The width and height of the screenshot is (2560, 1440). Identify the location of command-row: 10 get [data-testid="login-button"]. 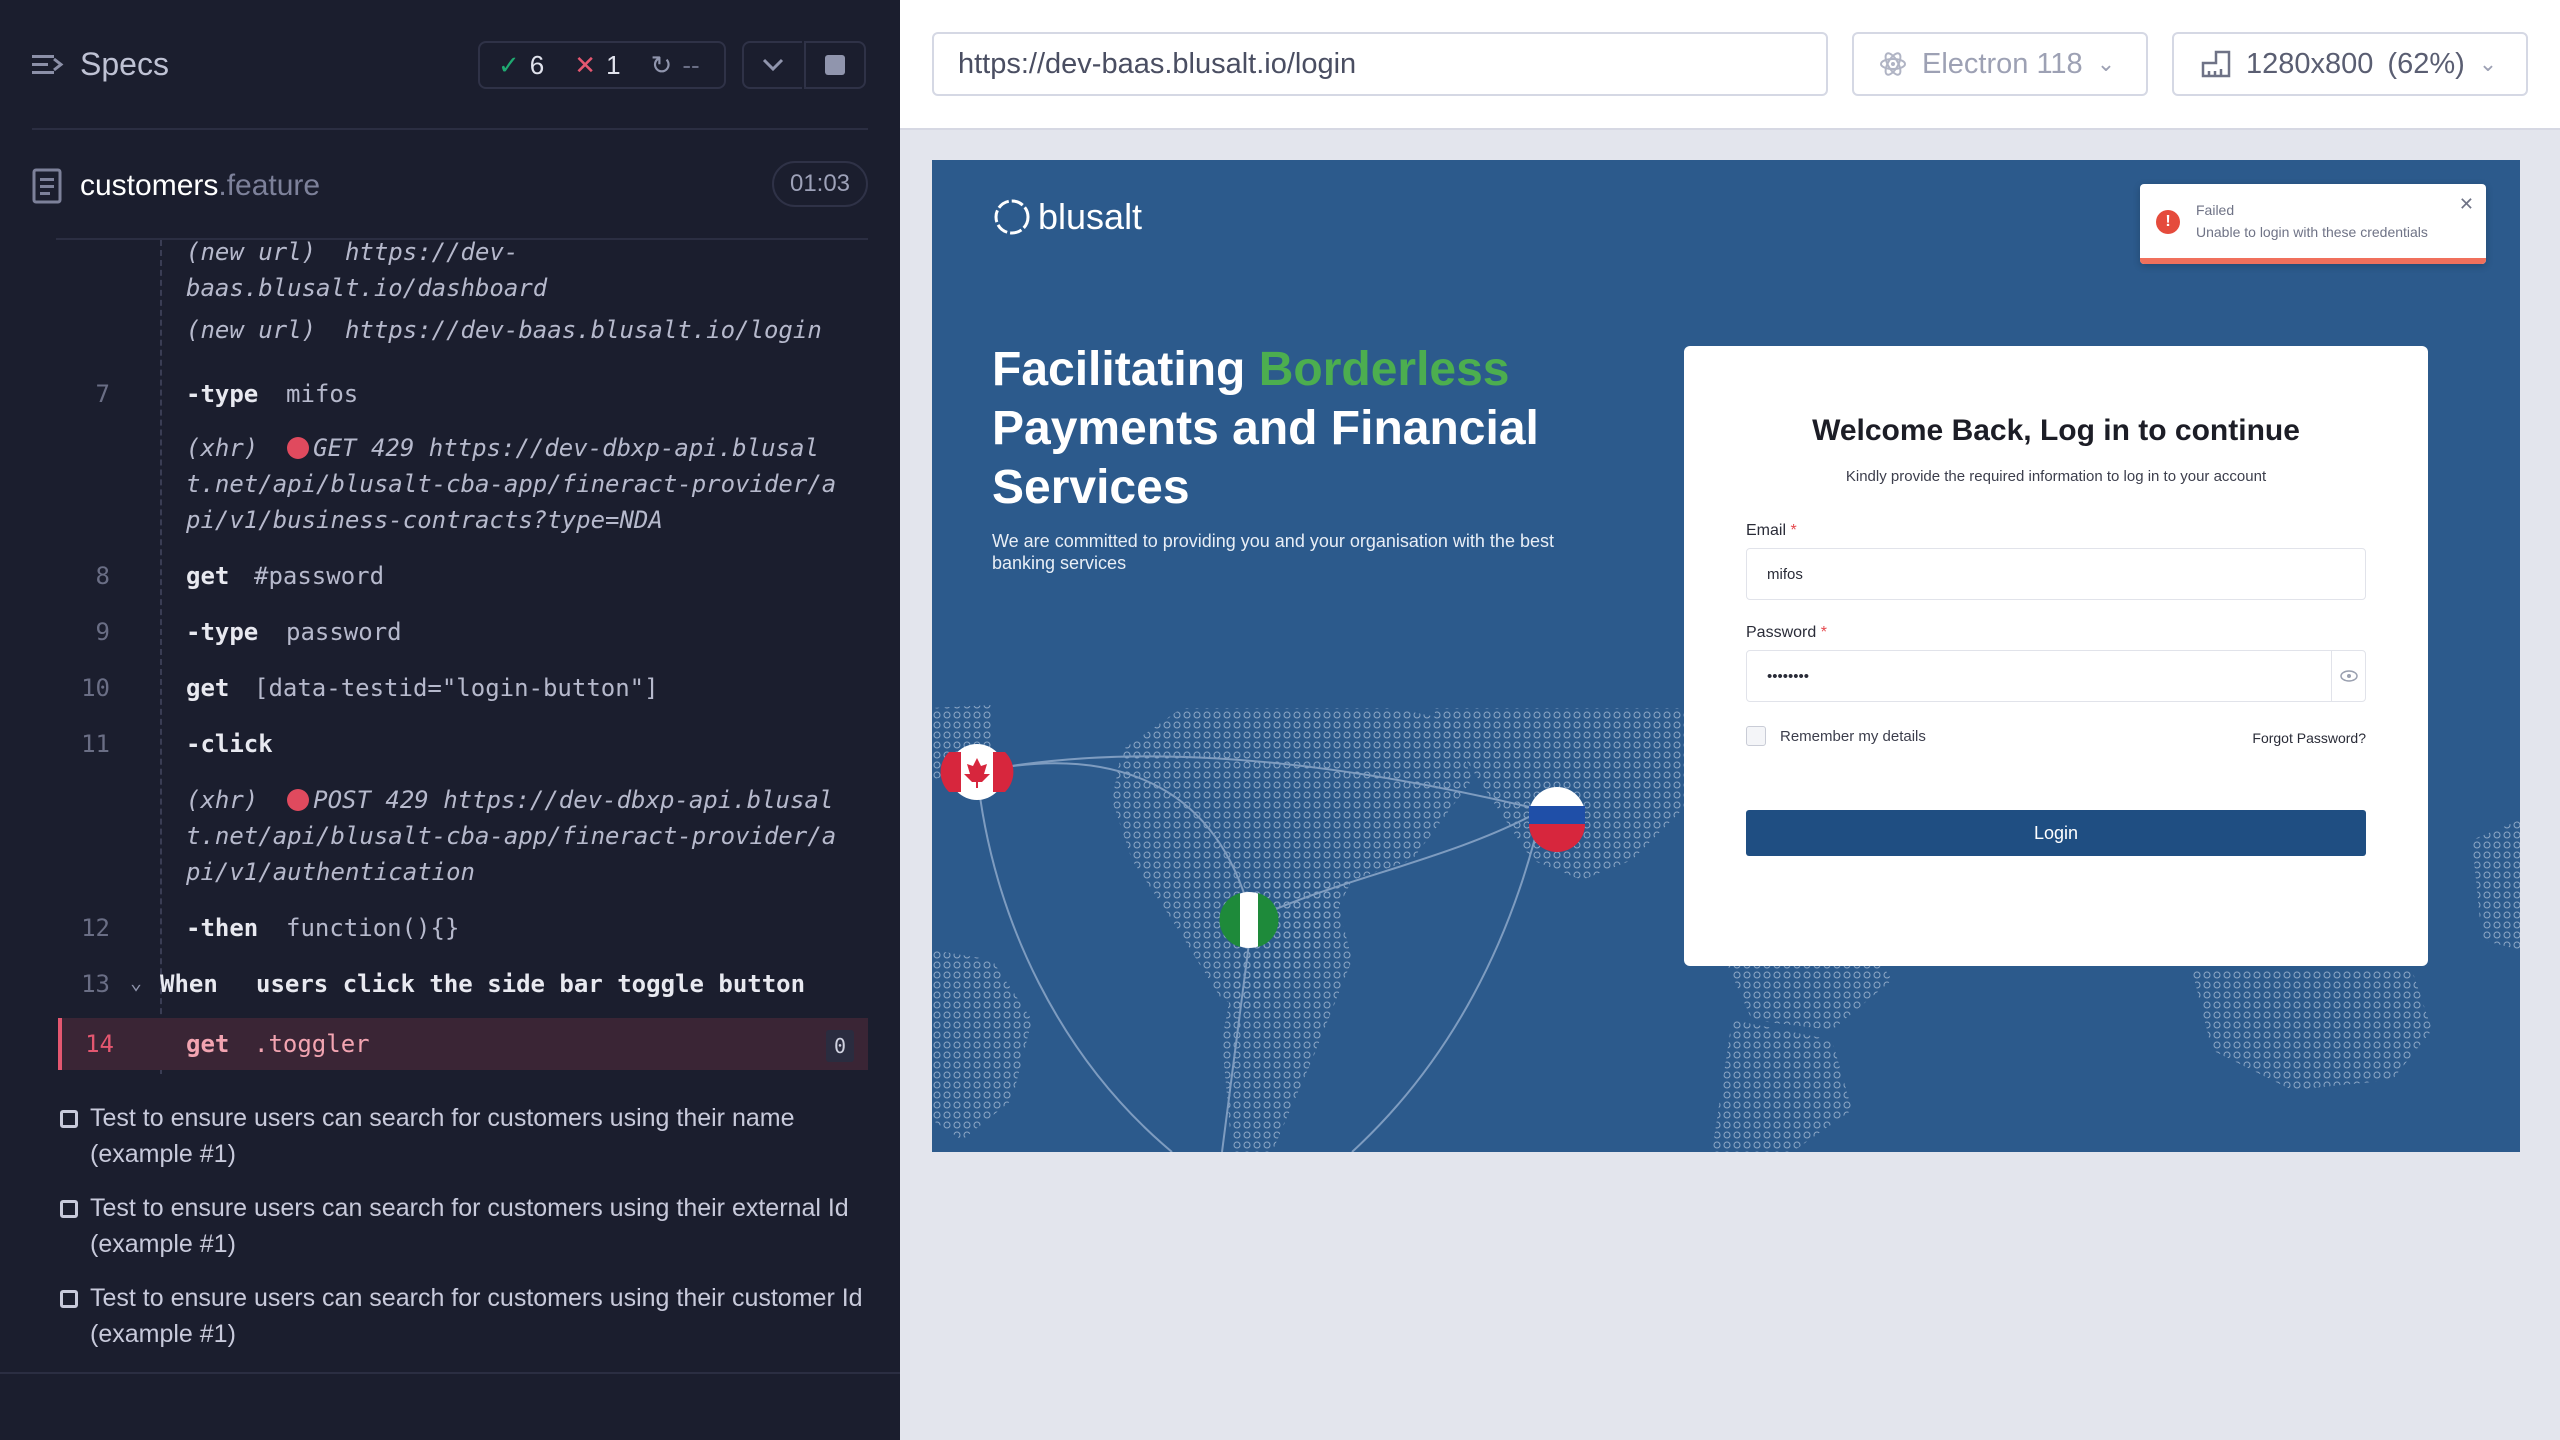
(463, 690).